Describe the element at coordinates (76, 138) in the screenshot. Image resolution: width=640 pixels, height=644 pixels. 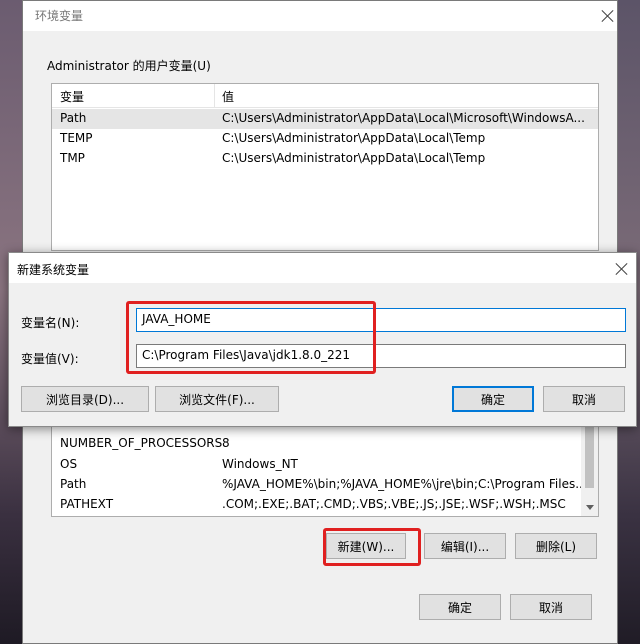
I see `var-name: TEMP` at that location.